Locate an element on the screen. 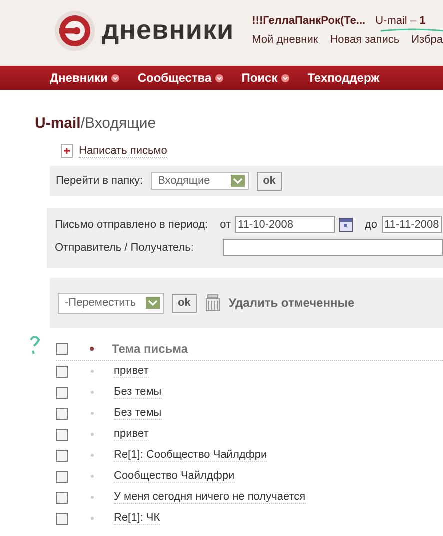  sender-field is located at coordinates (332, 247).